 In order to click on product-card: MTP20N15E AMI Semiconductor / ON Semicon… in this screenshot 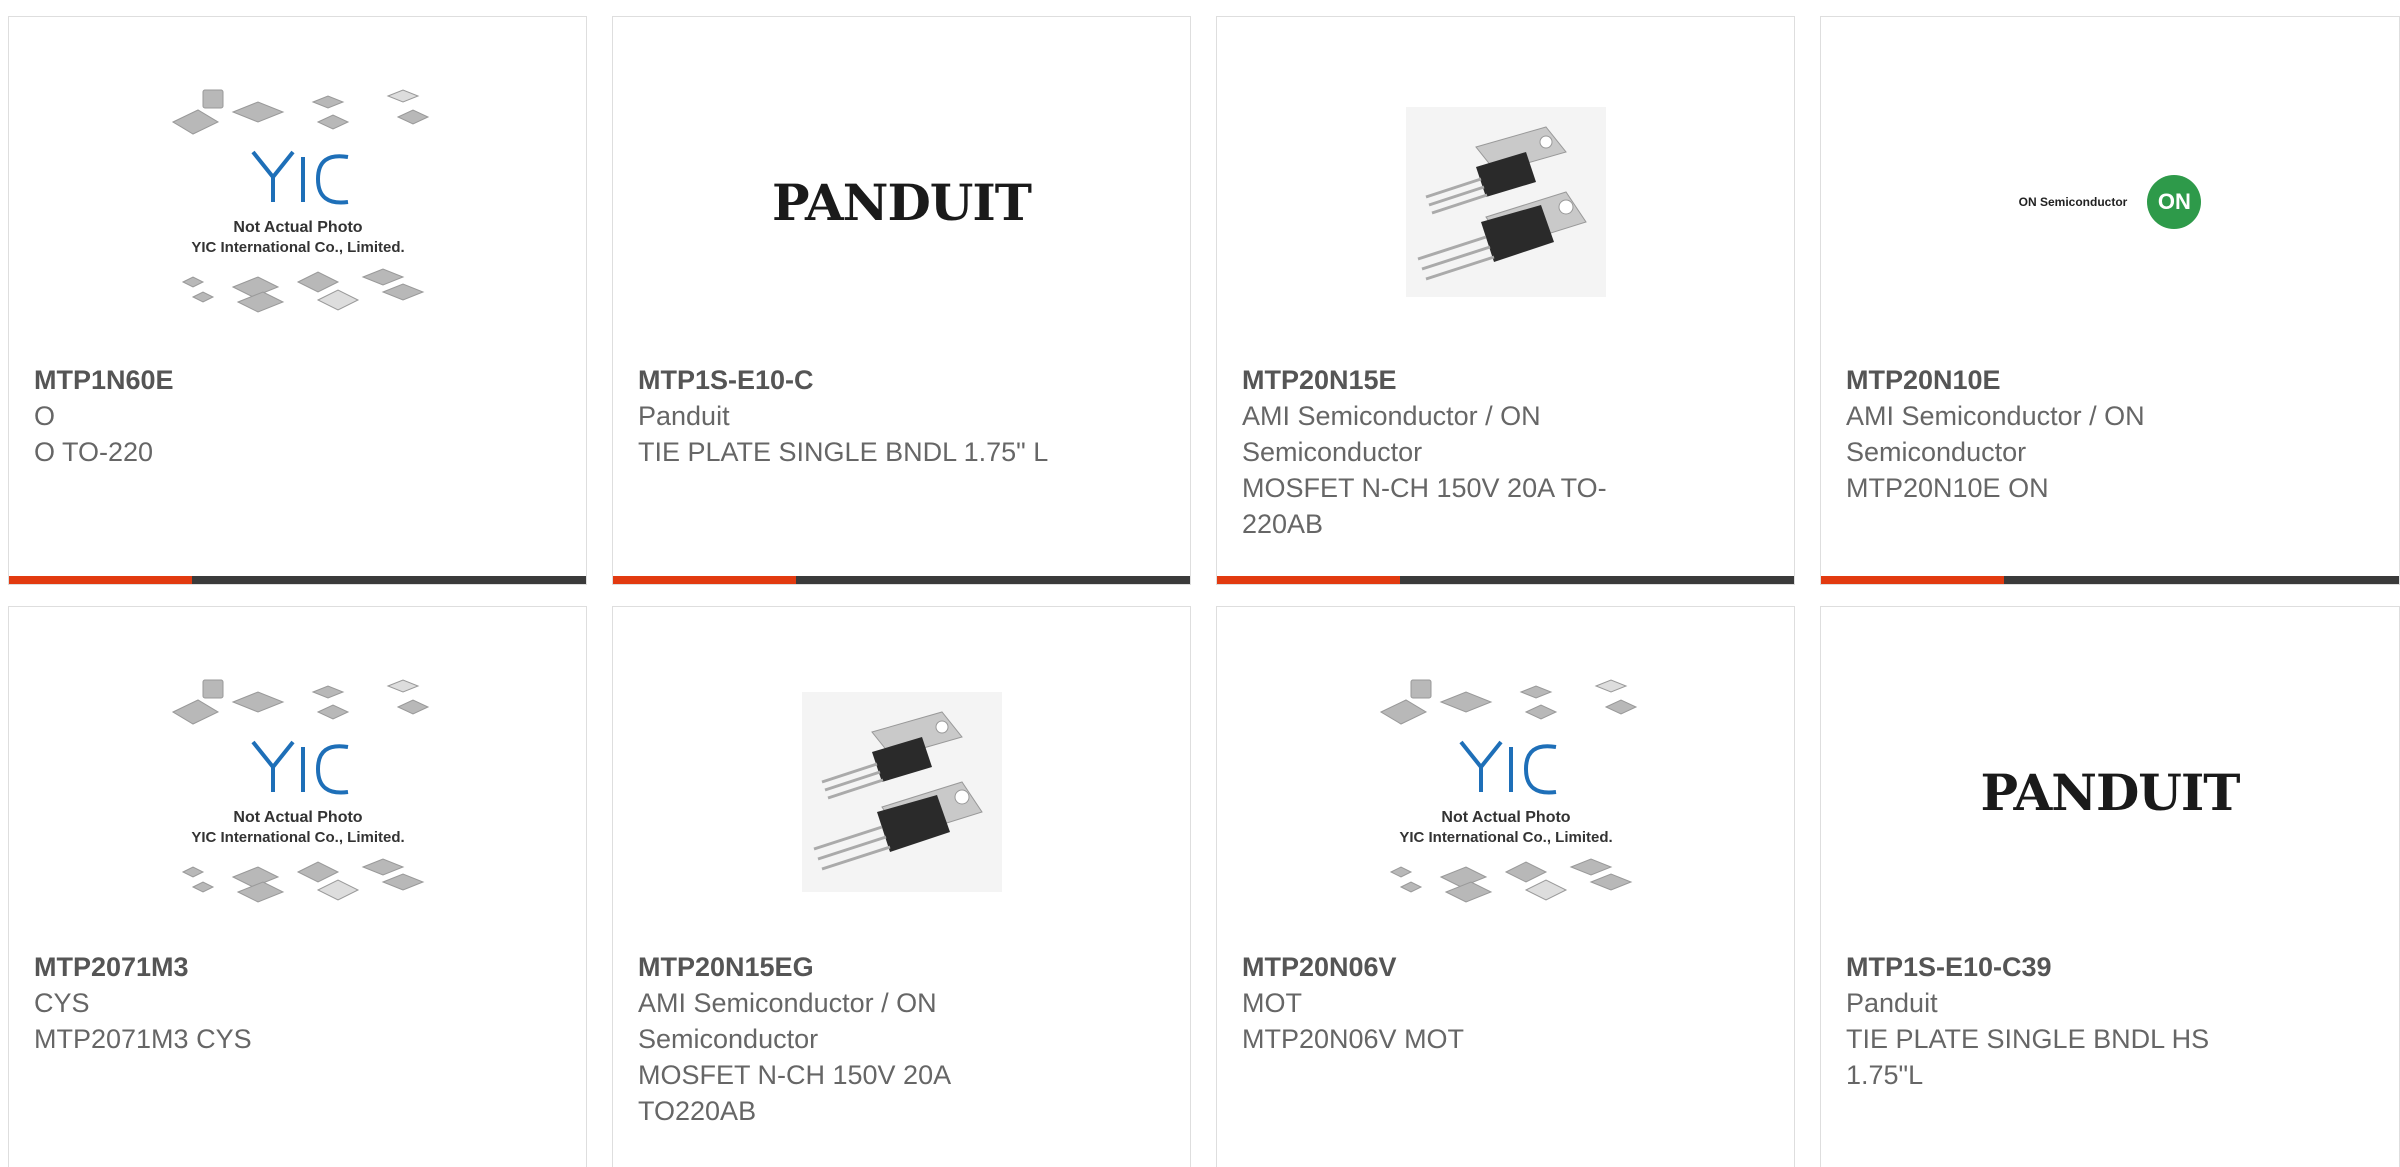, I will do `click(1505, 300)`.